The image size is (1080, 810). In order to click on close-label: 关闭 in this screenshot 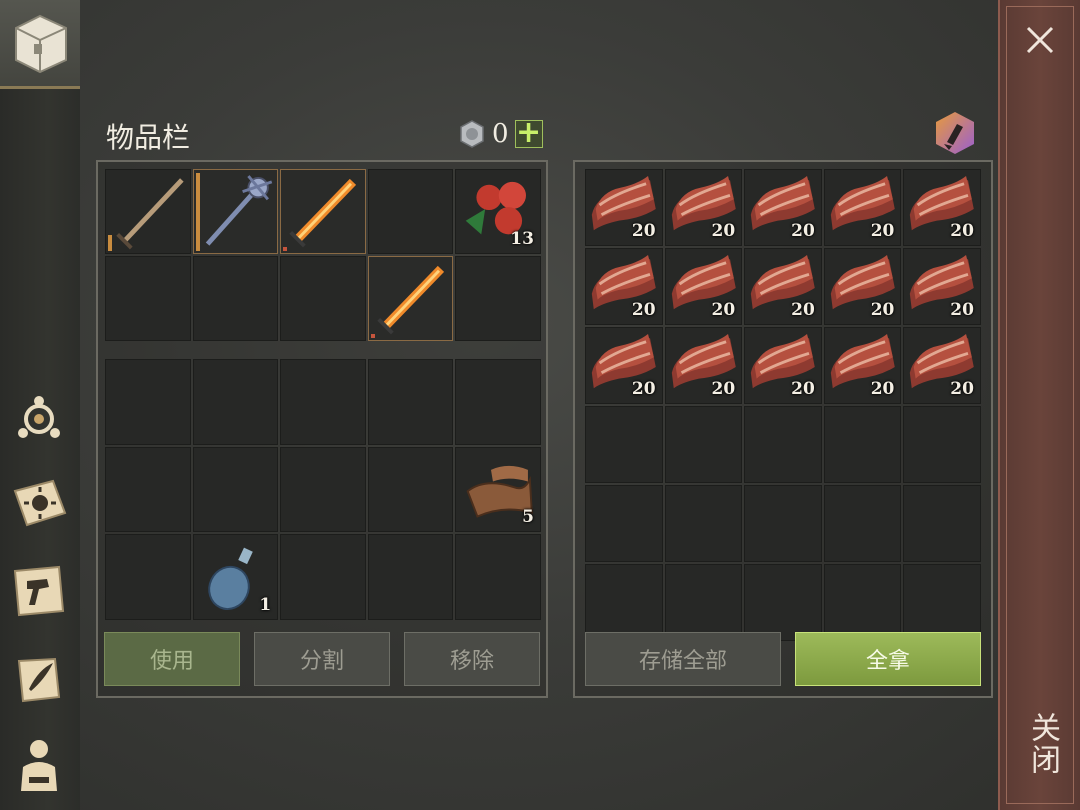, I will do `click(1041, 744)`.